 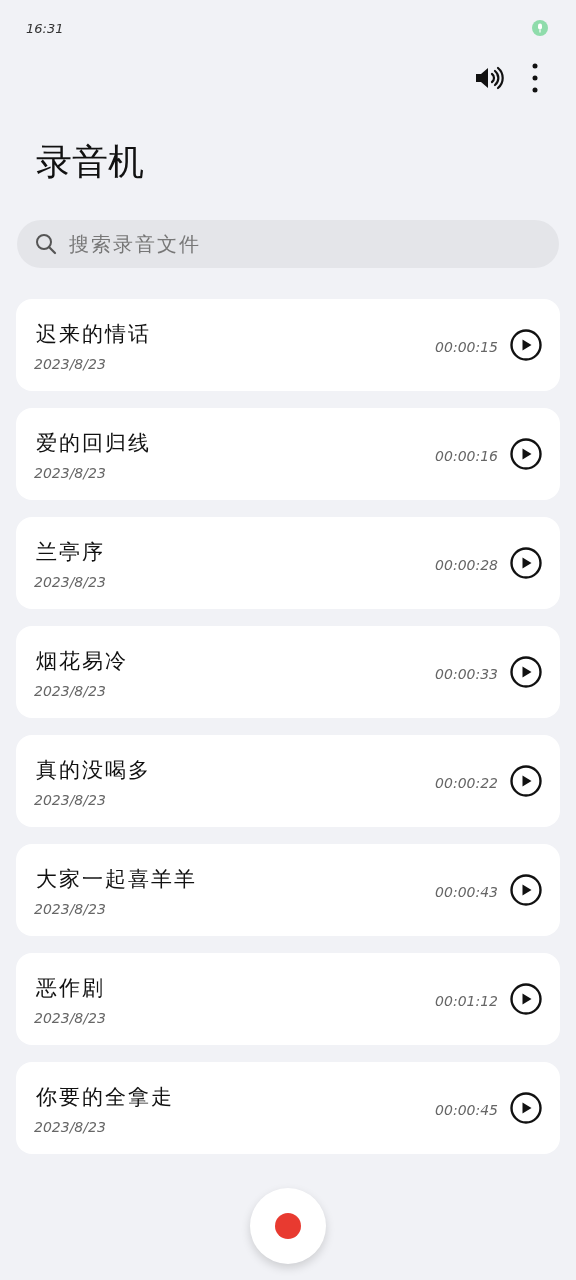 What do you see at coordinates (535, 78) in the screenshot?
I see `more-icon` at bounding box center [535, 78].